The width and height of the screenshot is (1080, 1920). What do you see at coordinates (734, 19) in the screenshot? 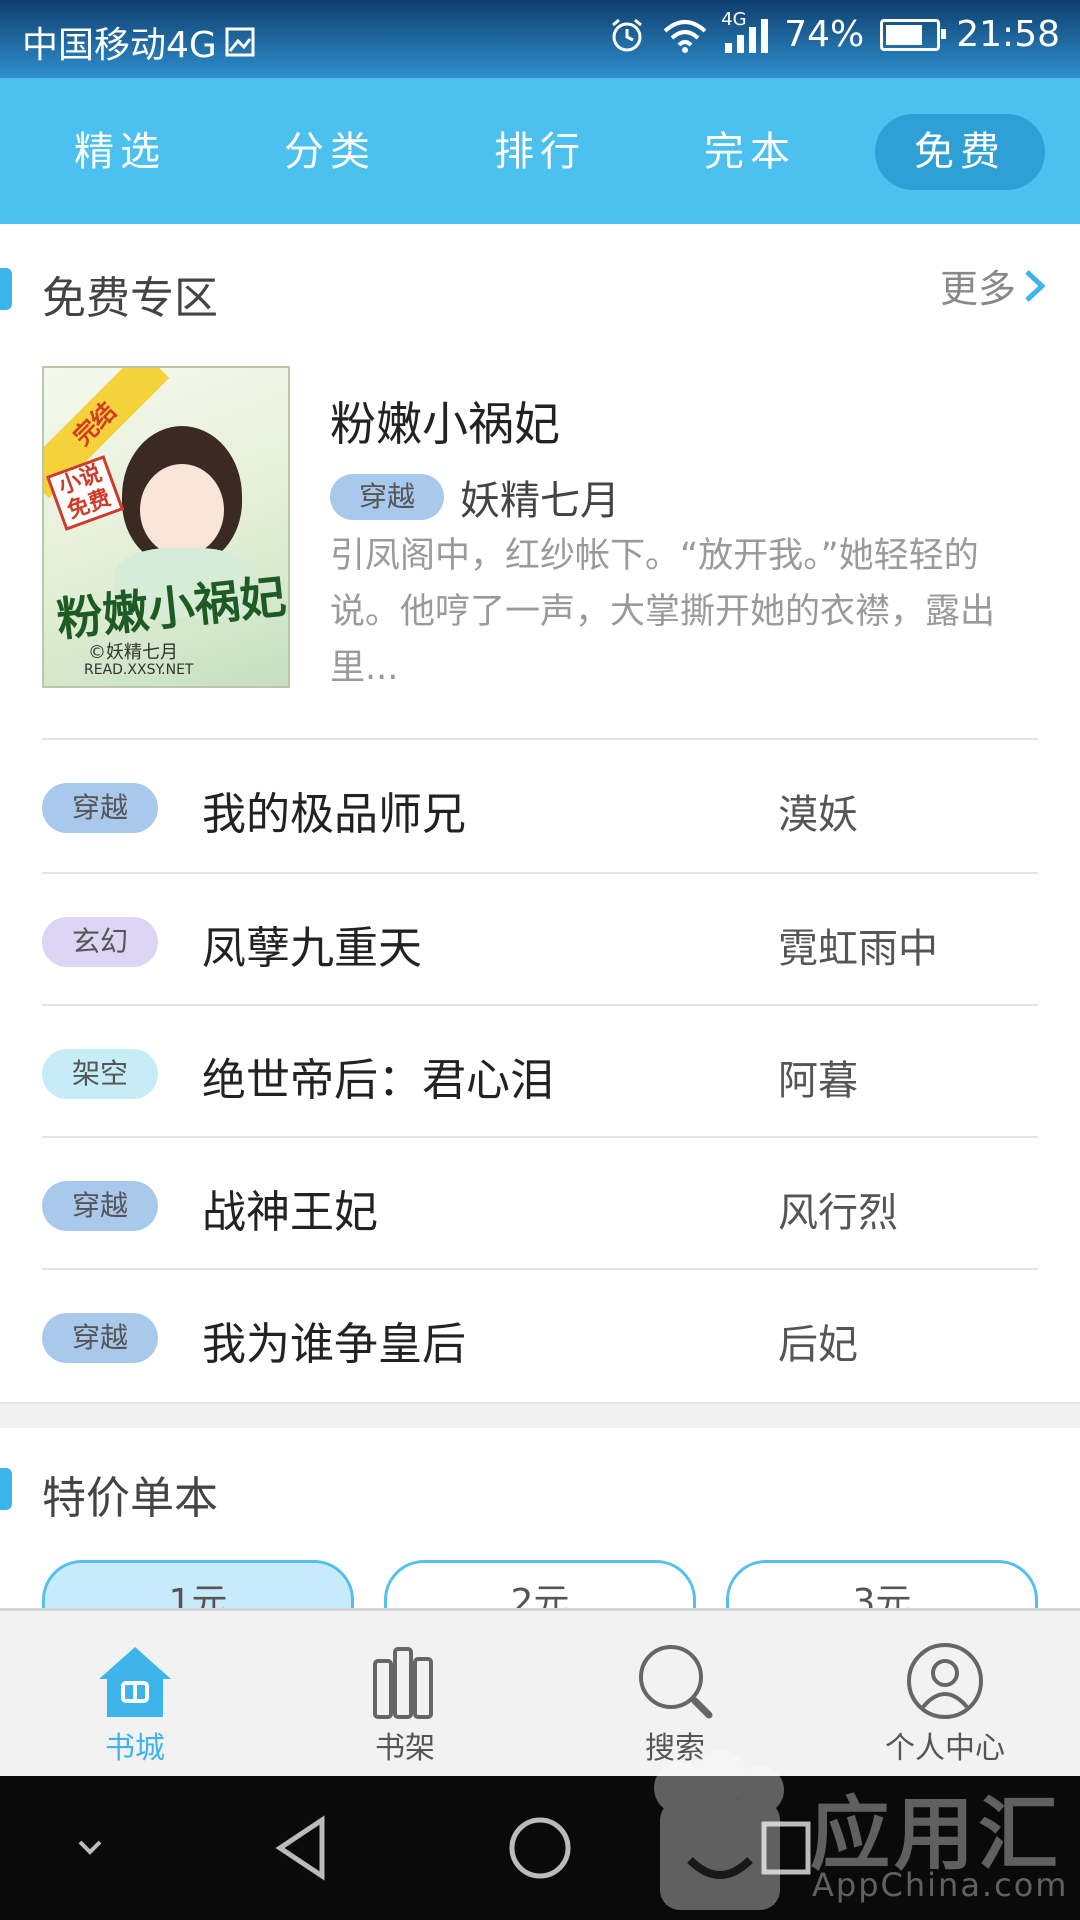
I see `network-badge: 4G` at bounding box center [734, 19].